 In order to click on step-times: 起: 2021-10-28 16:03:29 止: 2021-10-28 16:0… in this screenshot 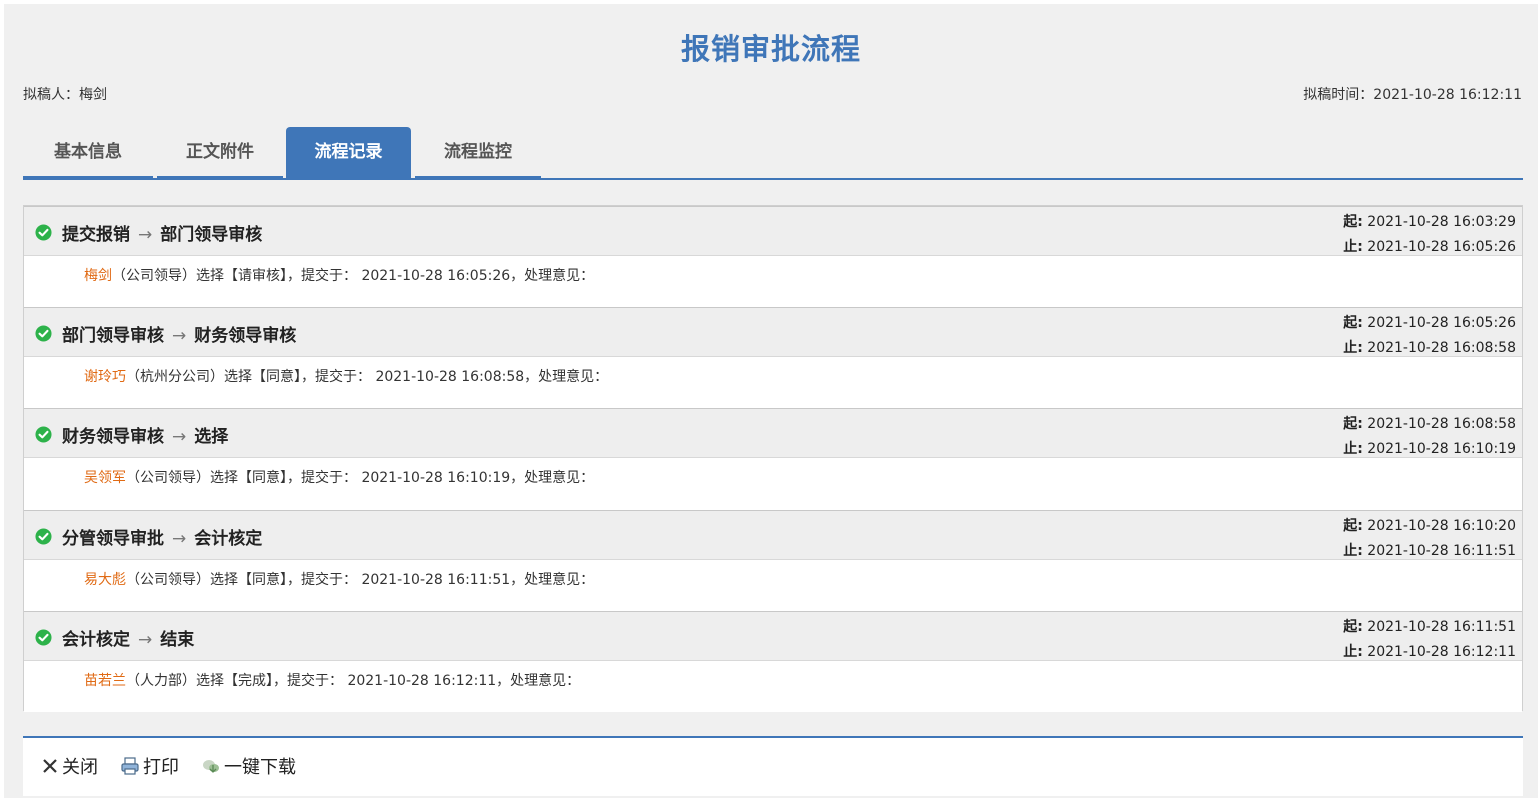, I will do `click(1429, 235)`.